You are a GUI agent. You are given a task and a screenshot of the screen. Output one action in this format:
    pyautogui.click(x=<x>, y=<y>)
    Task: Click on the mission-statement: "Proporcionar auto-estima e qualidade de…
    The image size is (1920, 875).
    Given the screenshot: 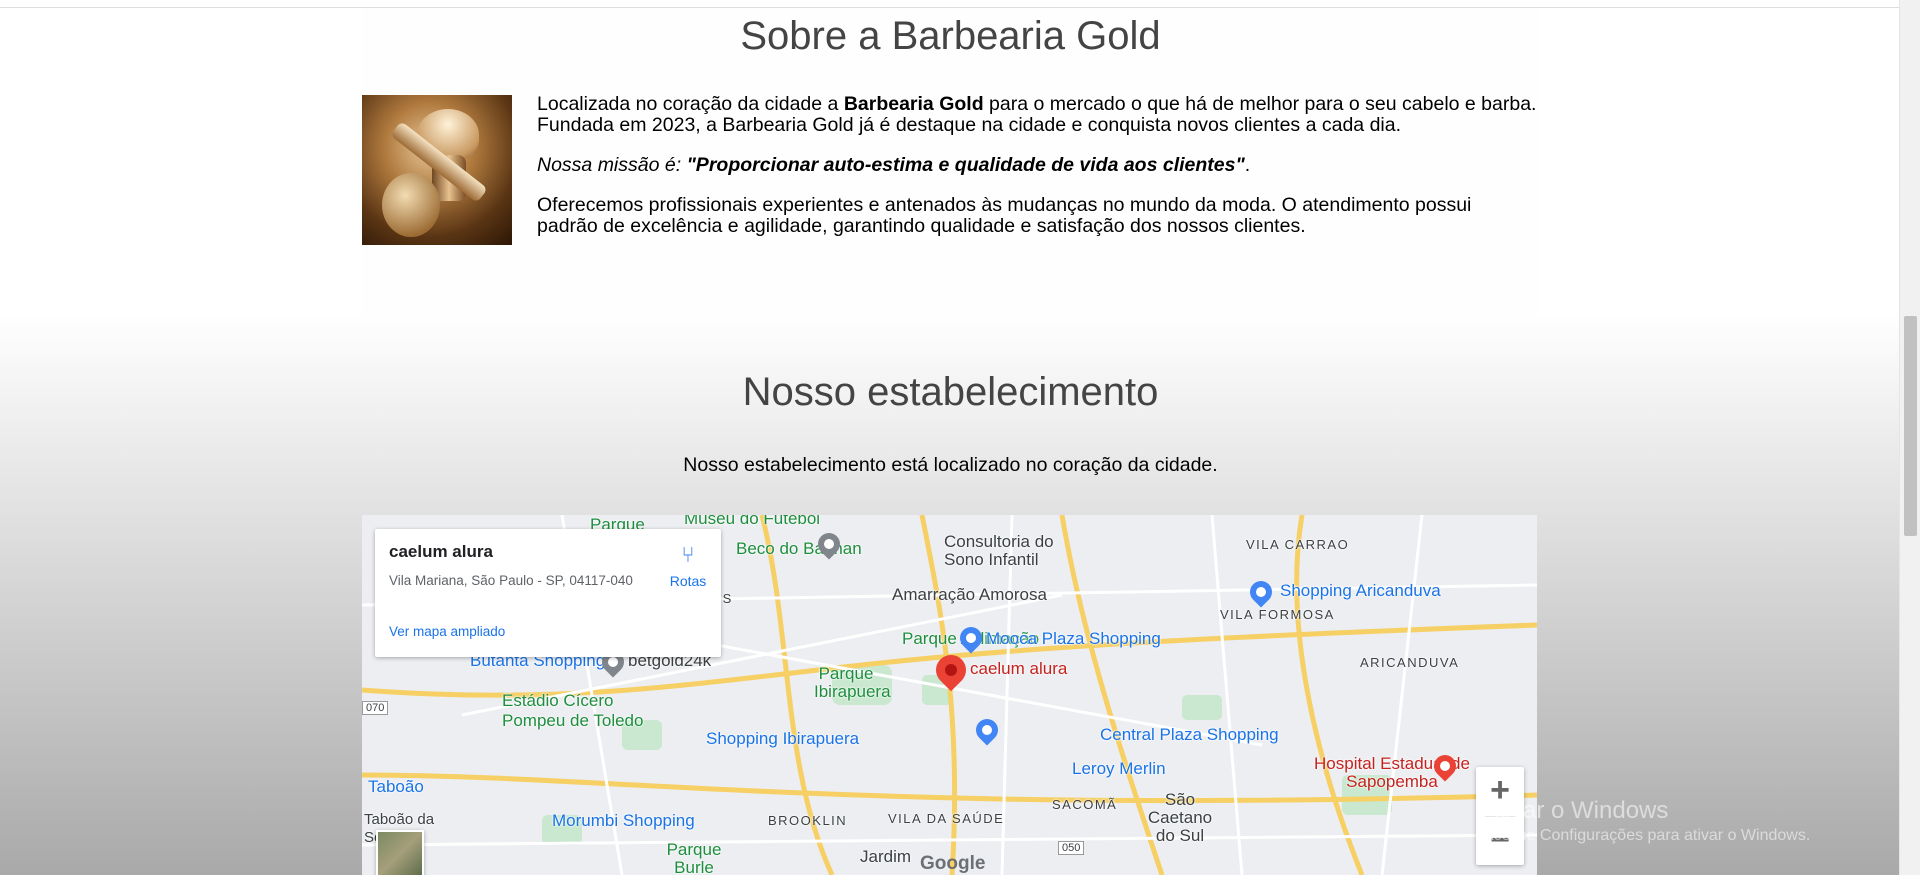 What is the action you would take?
    pyautogui.click(x=965, y=165)
    